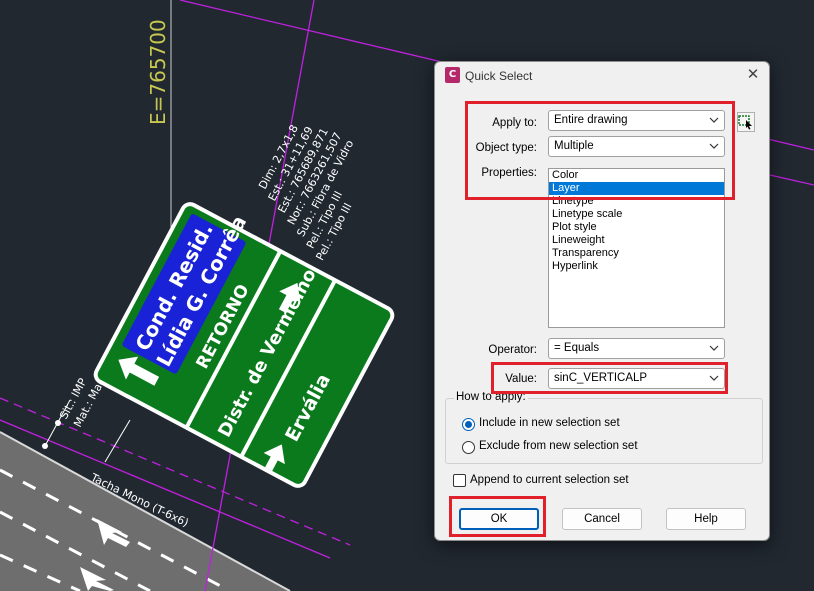  I want to click on dialog-title: Quick Select, so click(499, 76).